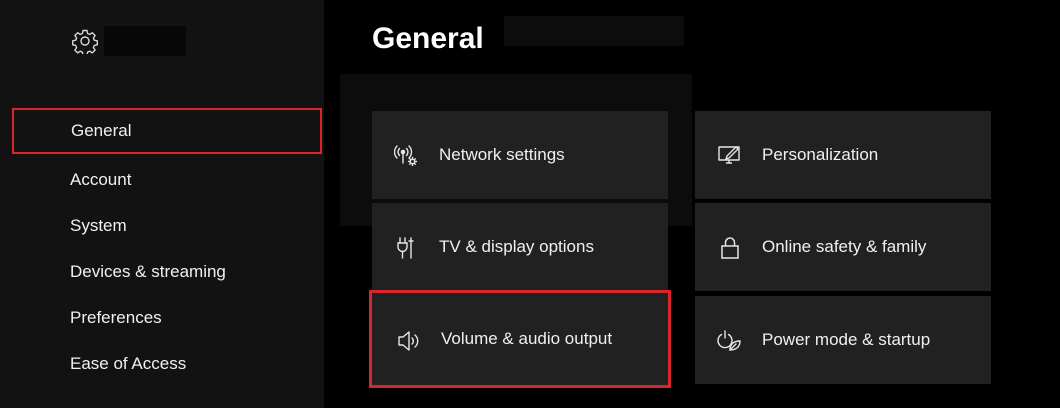 The height and width of the screenshot is (408, 1060). I want to click on speaker-icon, so click(409, 341).